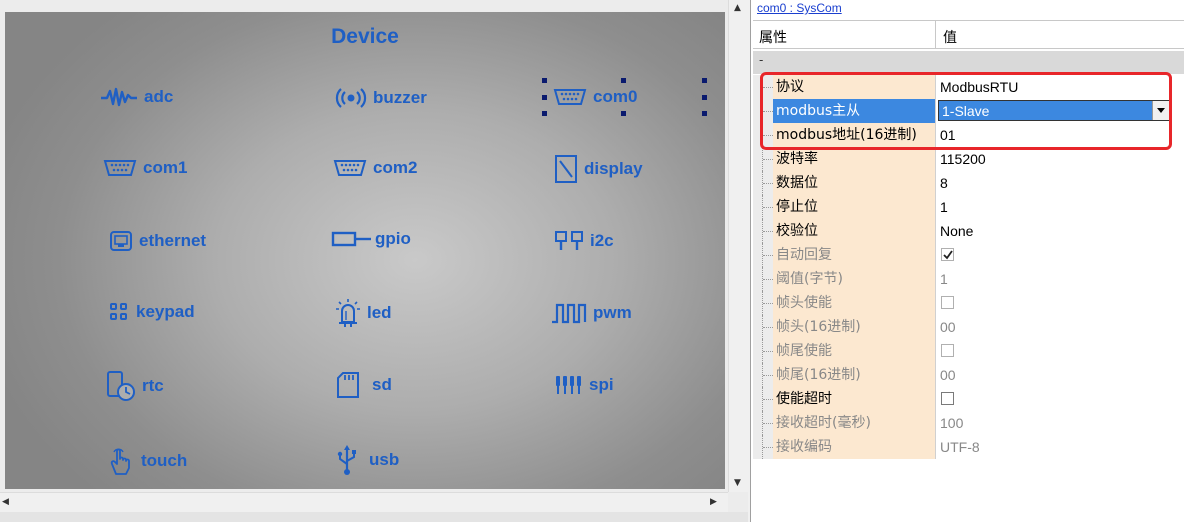  I want to click on device-com0: com0, so click(595, 97).